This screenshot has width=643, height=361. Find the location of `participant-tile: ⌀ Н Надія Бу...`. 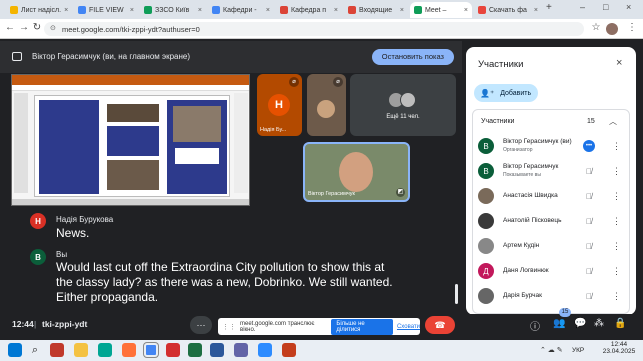

participant-tile: ⌀ Н Надія Бу... is located at coordinates (279, 105).